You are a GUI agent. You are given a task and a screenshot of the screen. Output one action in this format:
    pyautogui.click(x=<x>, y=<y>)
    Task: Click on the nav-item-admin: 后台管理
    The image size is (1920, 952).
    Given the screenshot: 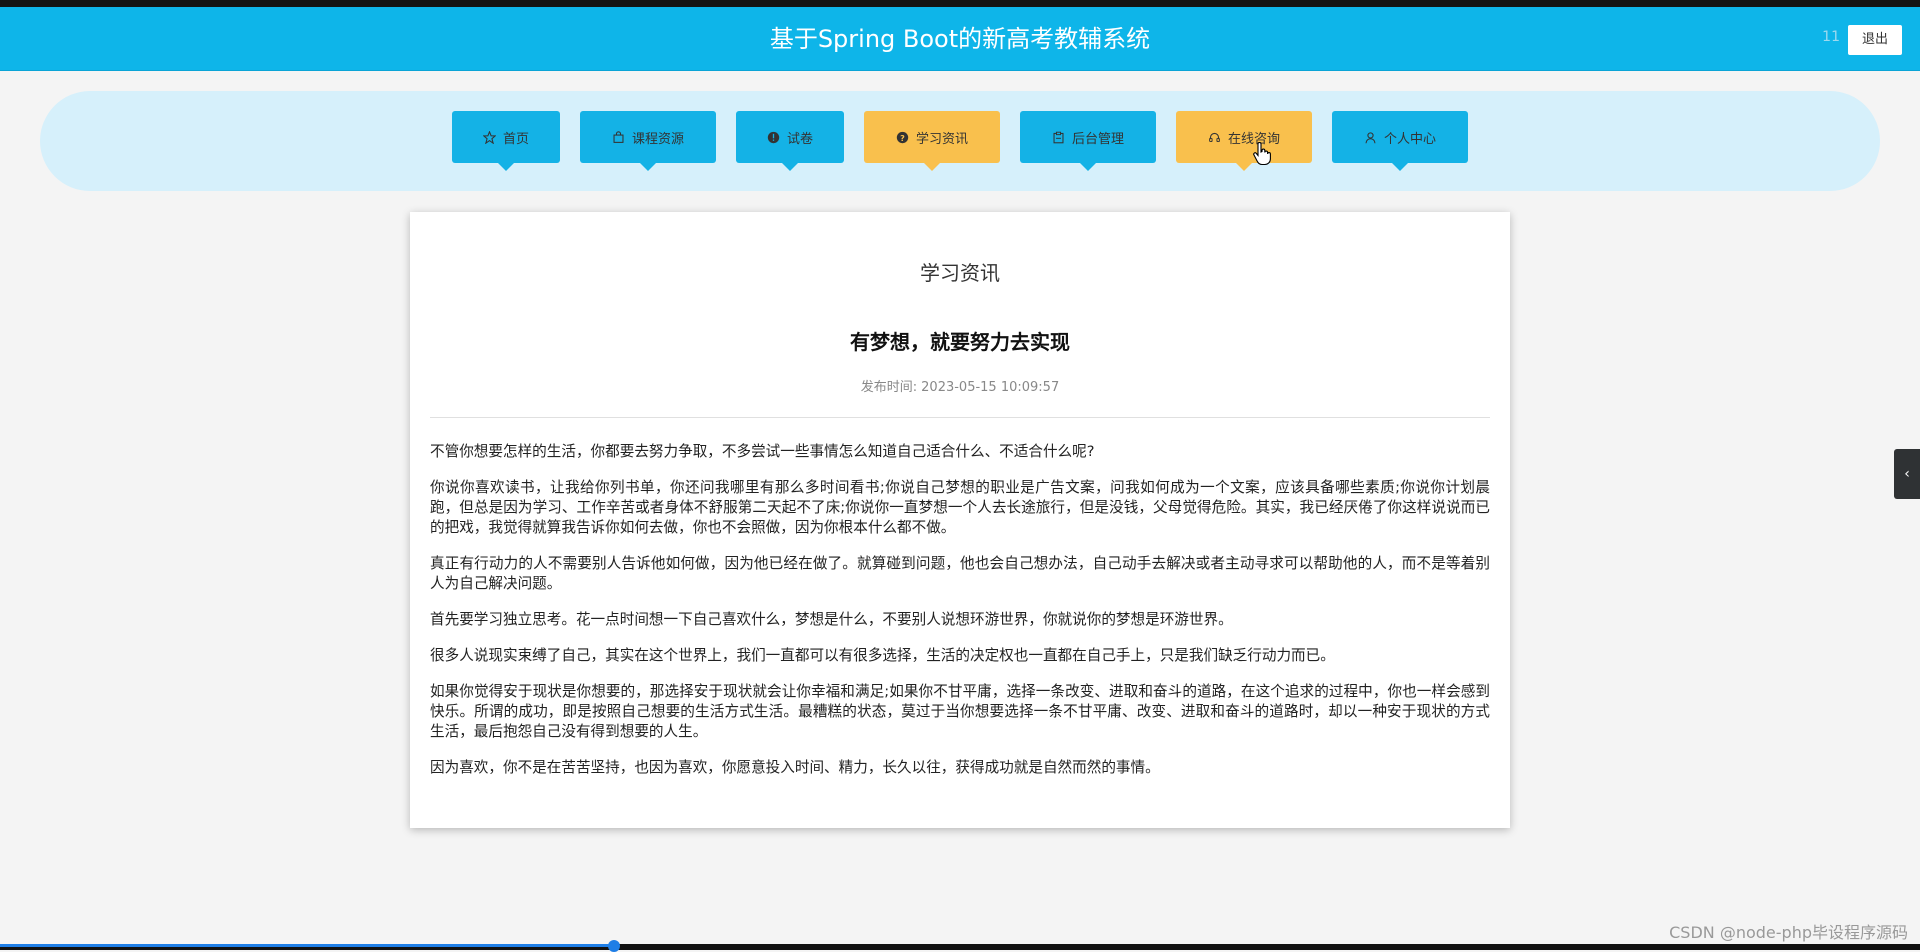 What is the action you would take?
    pyautogui.click(x=1088, y=141)
    